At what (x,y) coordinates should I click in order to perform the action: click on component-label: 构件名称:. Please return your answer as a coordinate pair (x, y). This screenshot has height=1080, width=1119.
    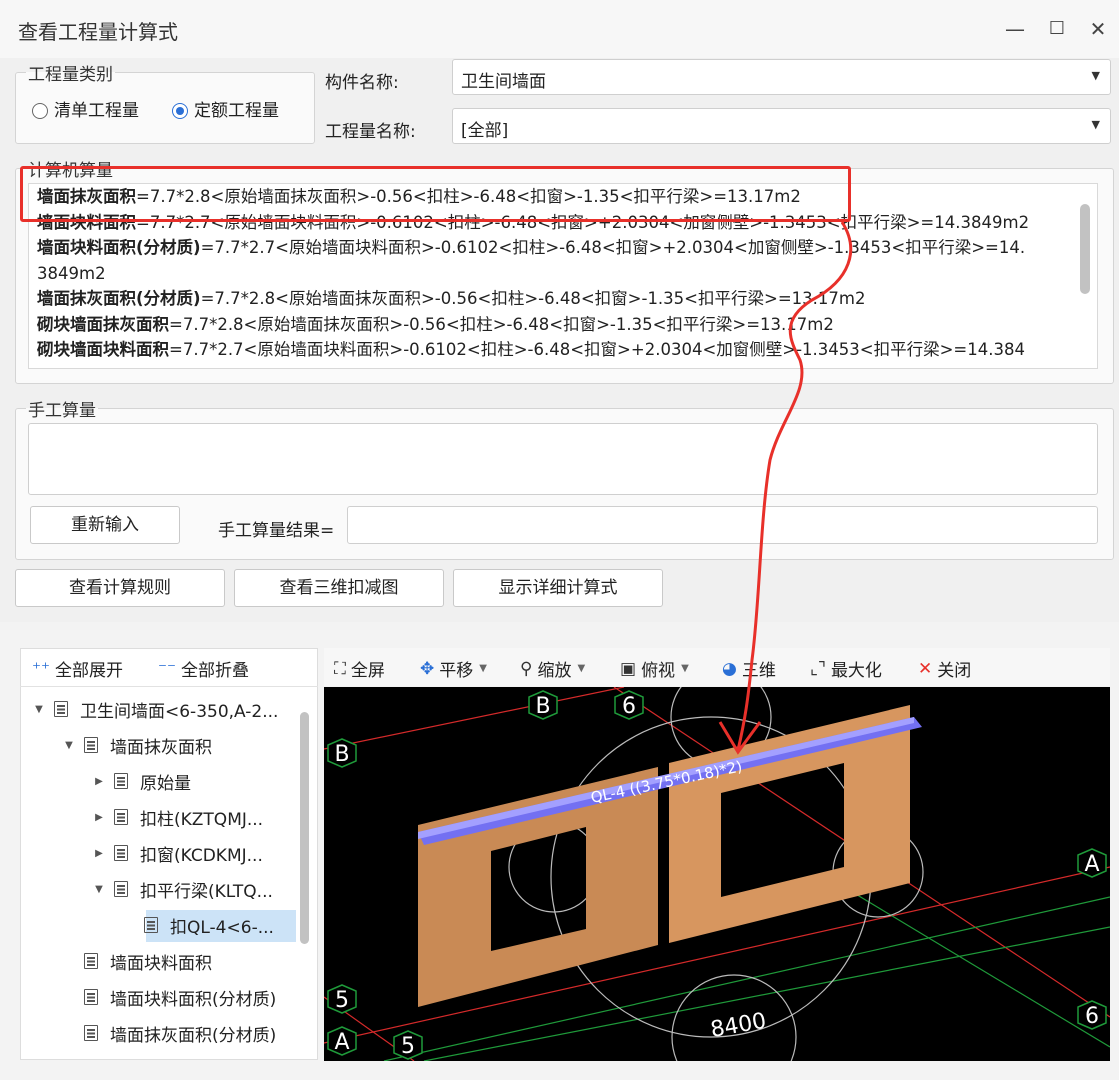
    Looking at the image, I should click on (362, 83).